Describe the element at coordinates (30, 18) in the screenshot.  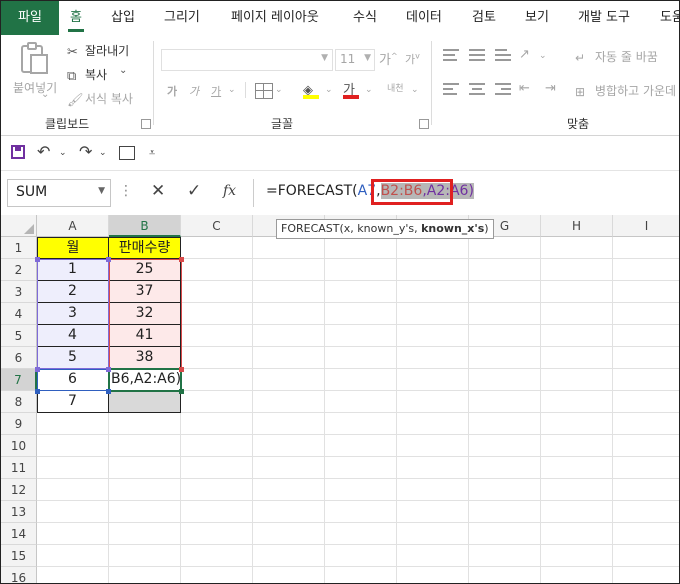
I see `tab-file: 파일` at that location.